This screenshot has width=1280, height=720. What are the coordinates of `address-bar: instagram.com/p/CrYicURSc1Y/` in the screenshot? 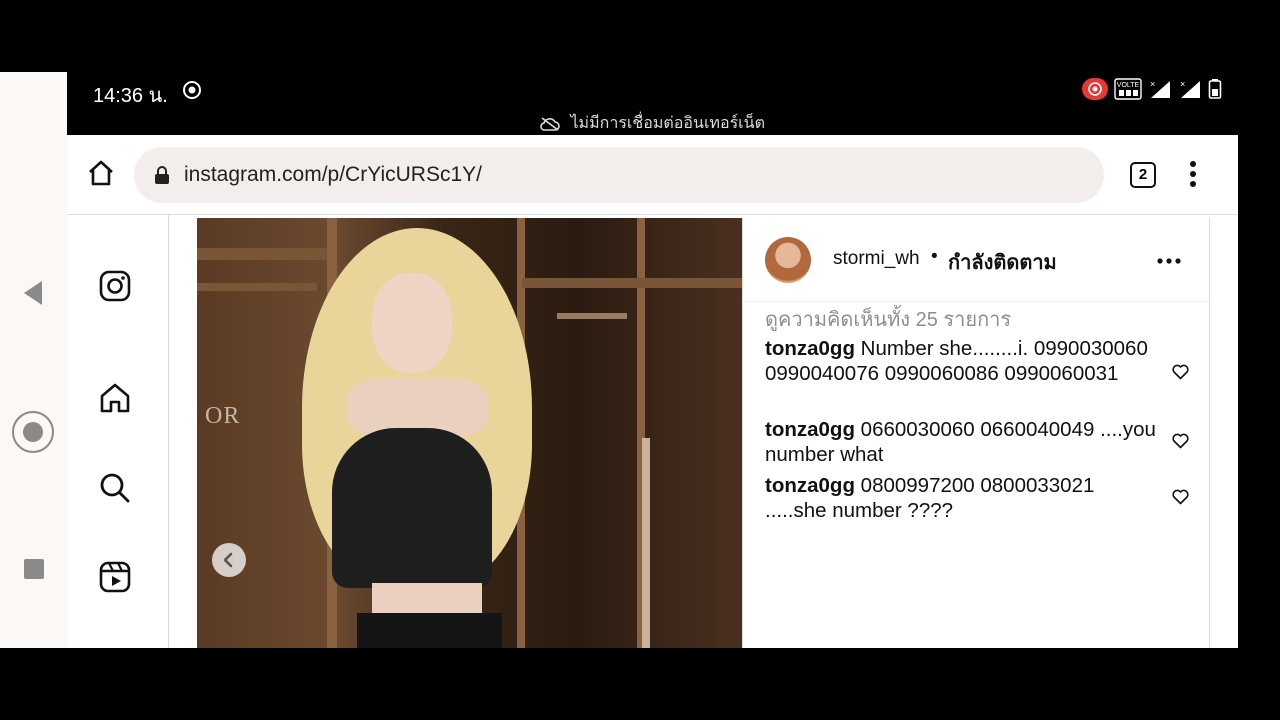 It's located at (619, 175).